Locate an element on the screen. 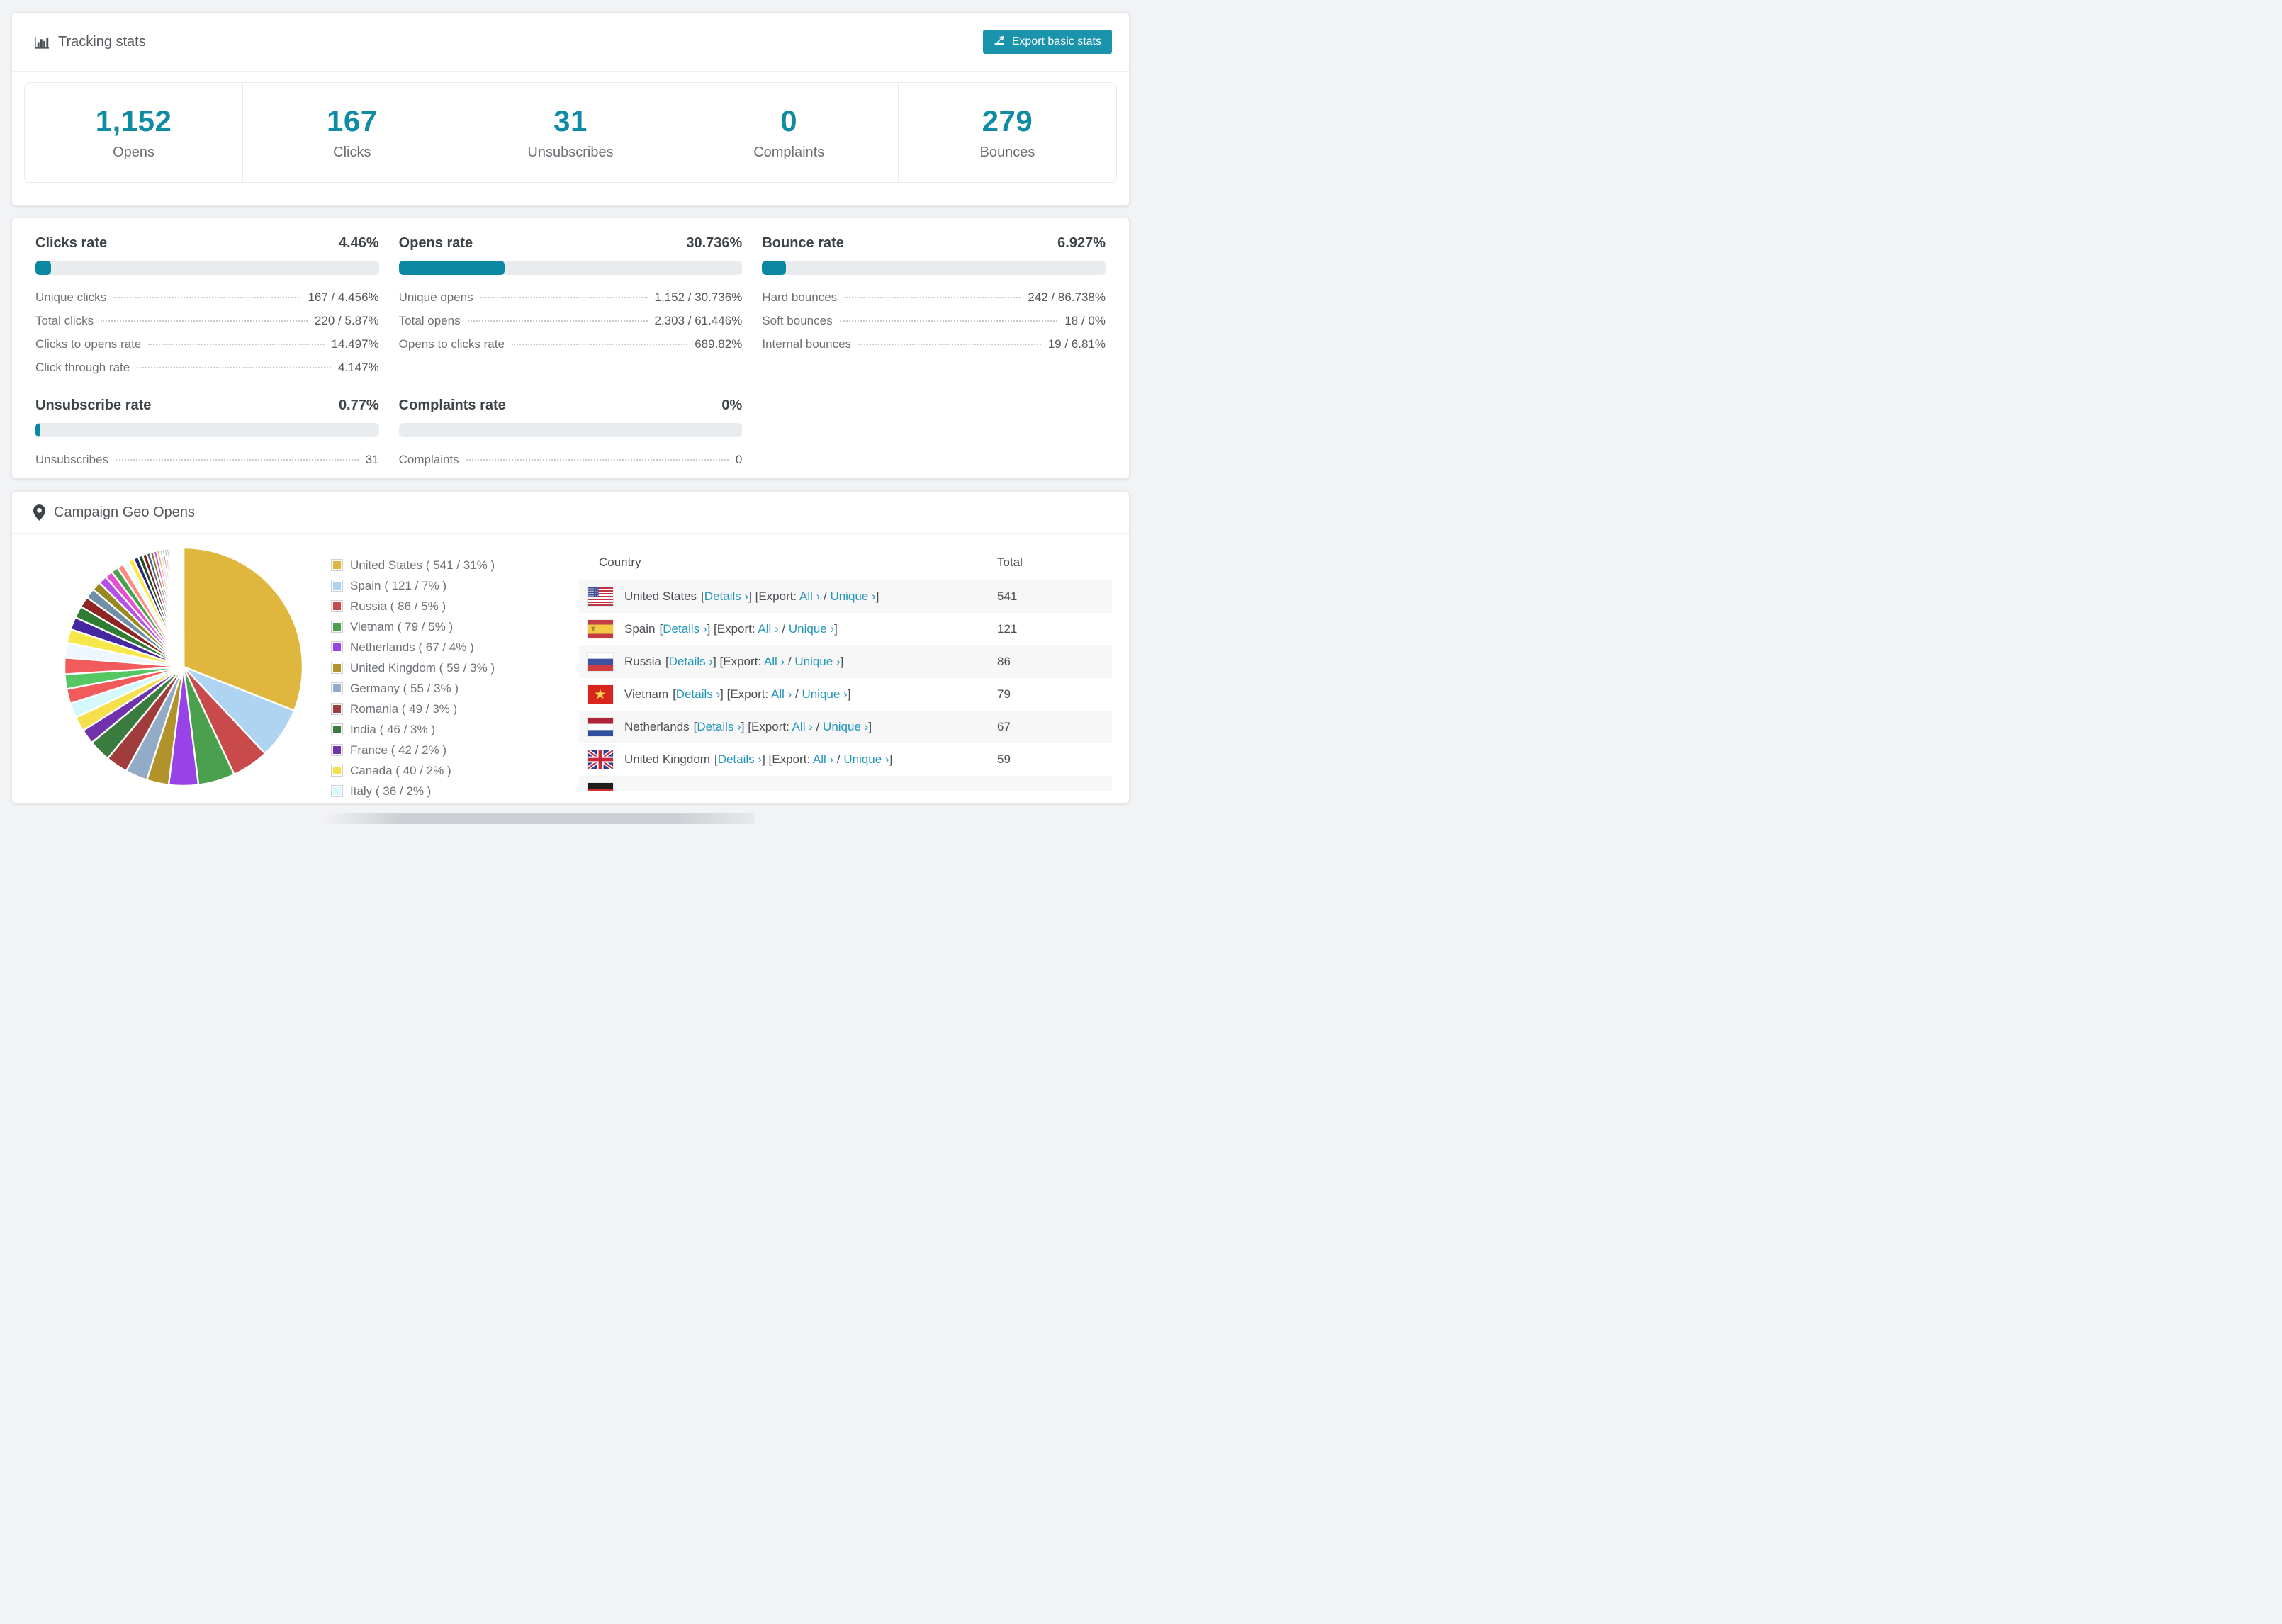 The image size is (2282, 1624). rate-percent: 6.927% is located at coordinates (1081, 243).